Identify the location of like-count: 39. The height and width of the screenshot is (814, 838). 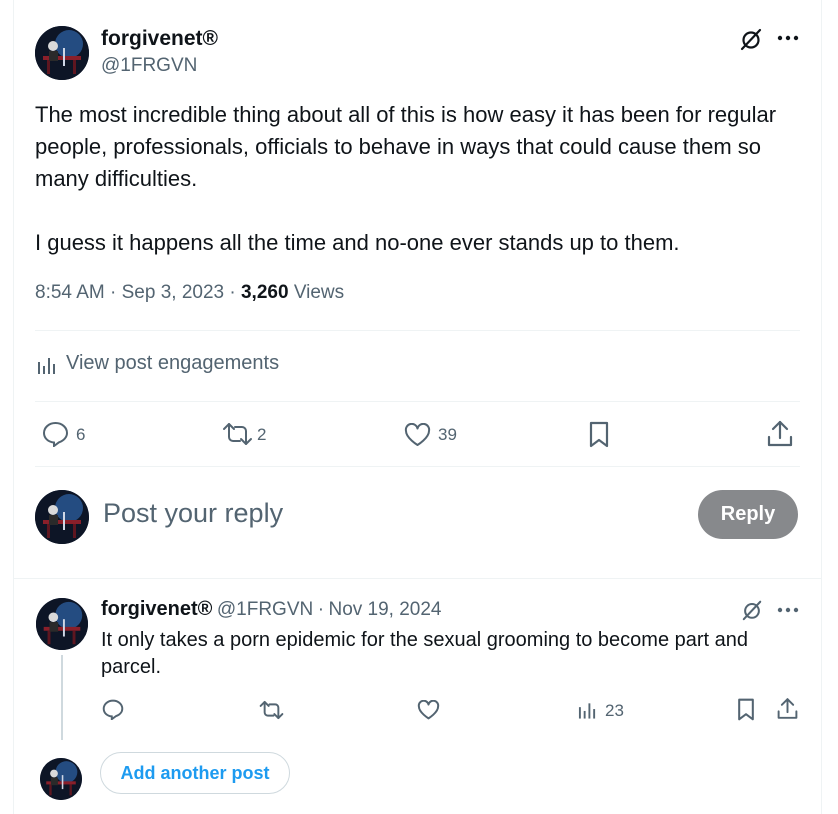
(447, 434).